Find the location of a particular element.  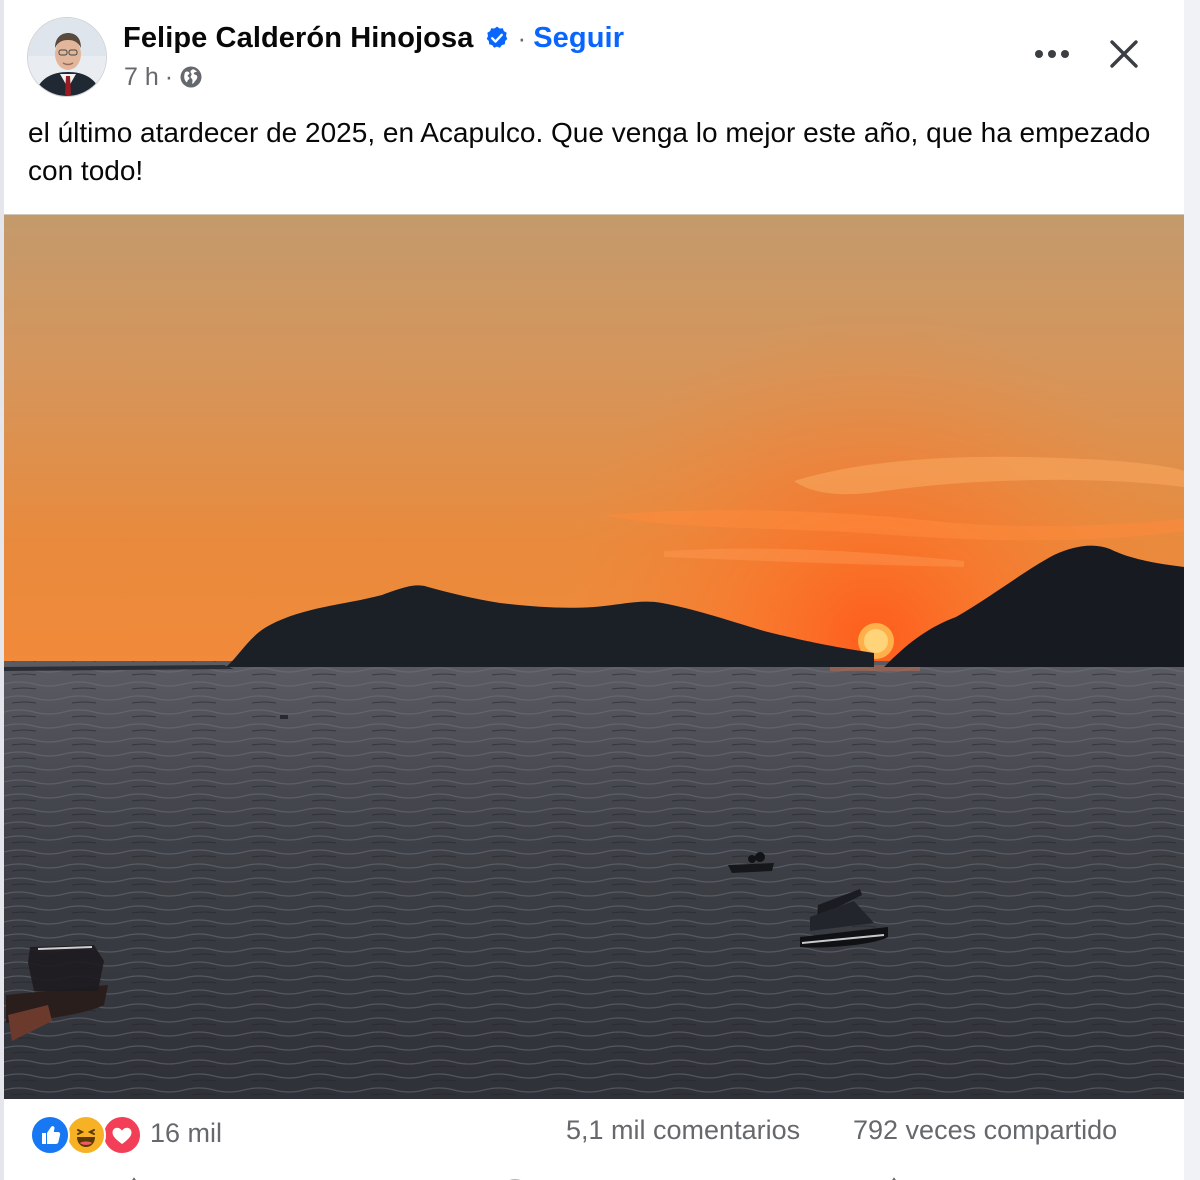

reaction-icons is located at coordinates (86, 1134).